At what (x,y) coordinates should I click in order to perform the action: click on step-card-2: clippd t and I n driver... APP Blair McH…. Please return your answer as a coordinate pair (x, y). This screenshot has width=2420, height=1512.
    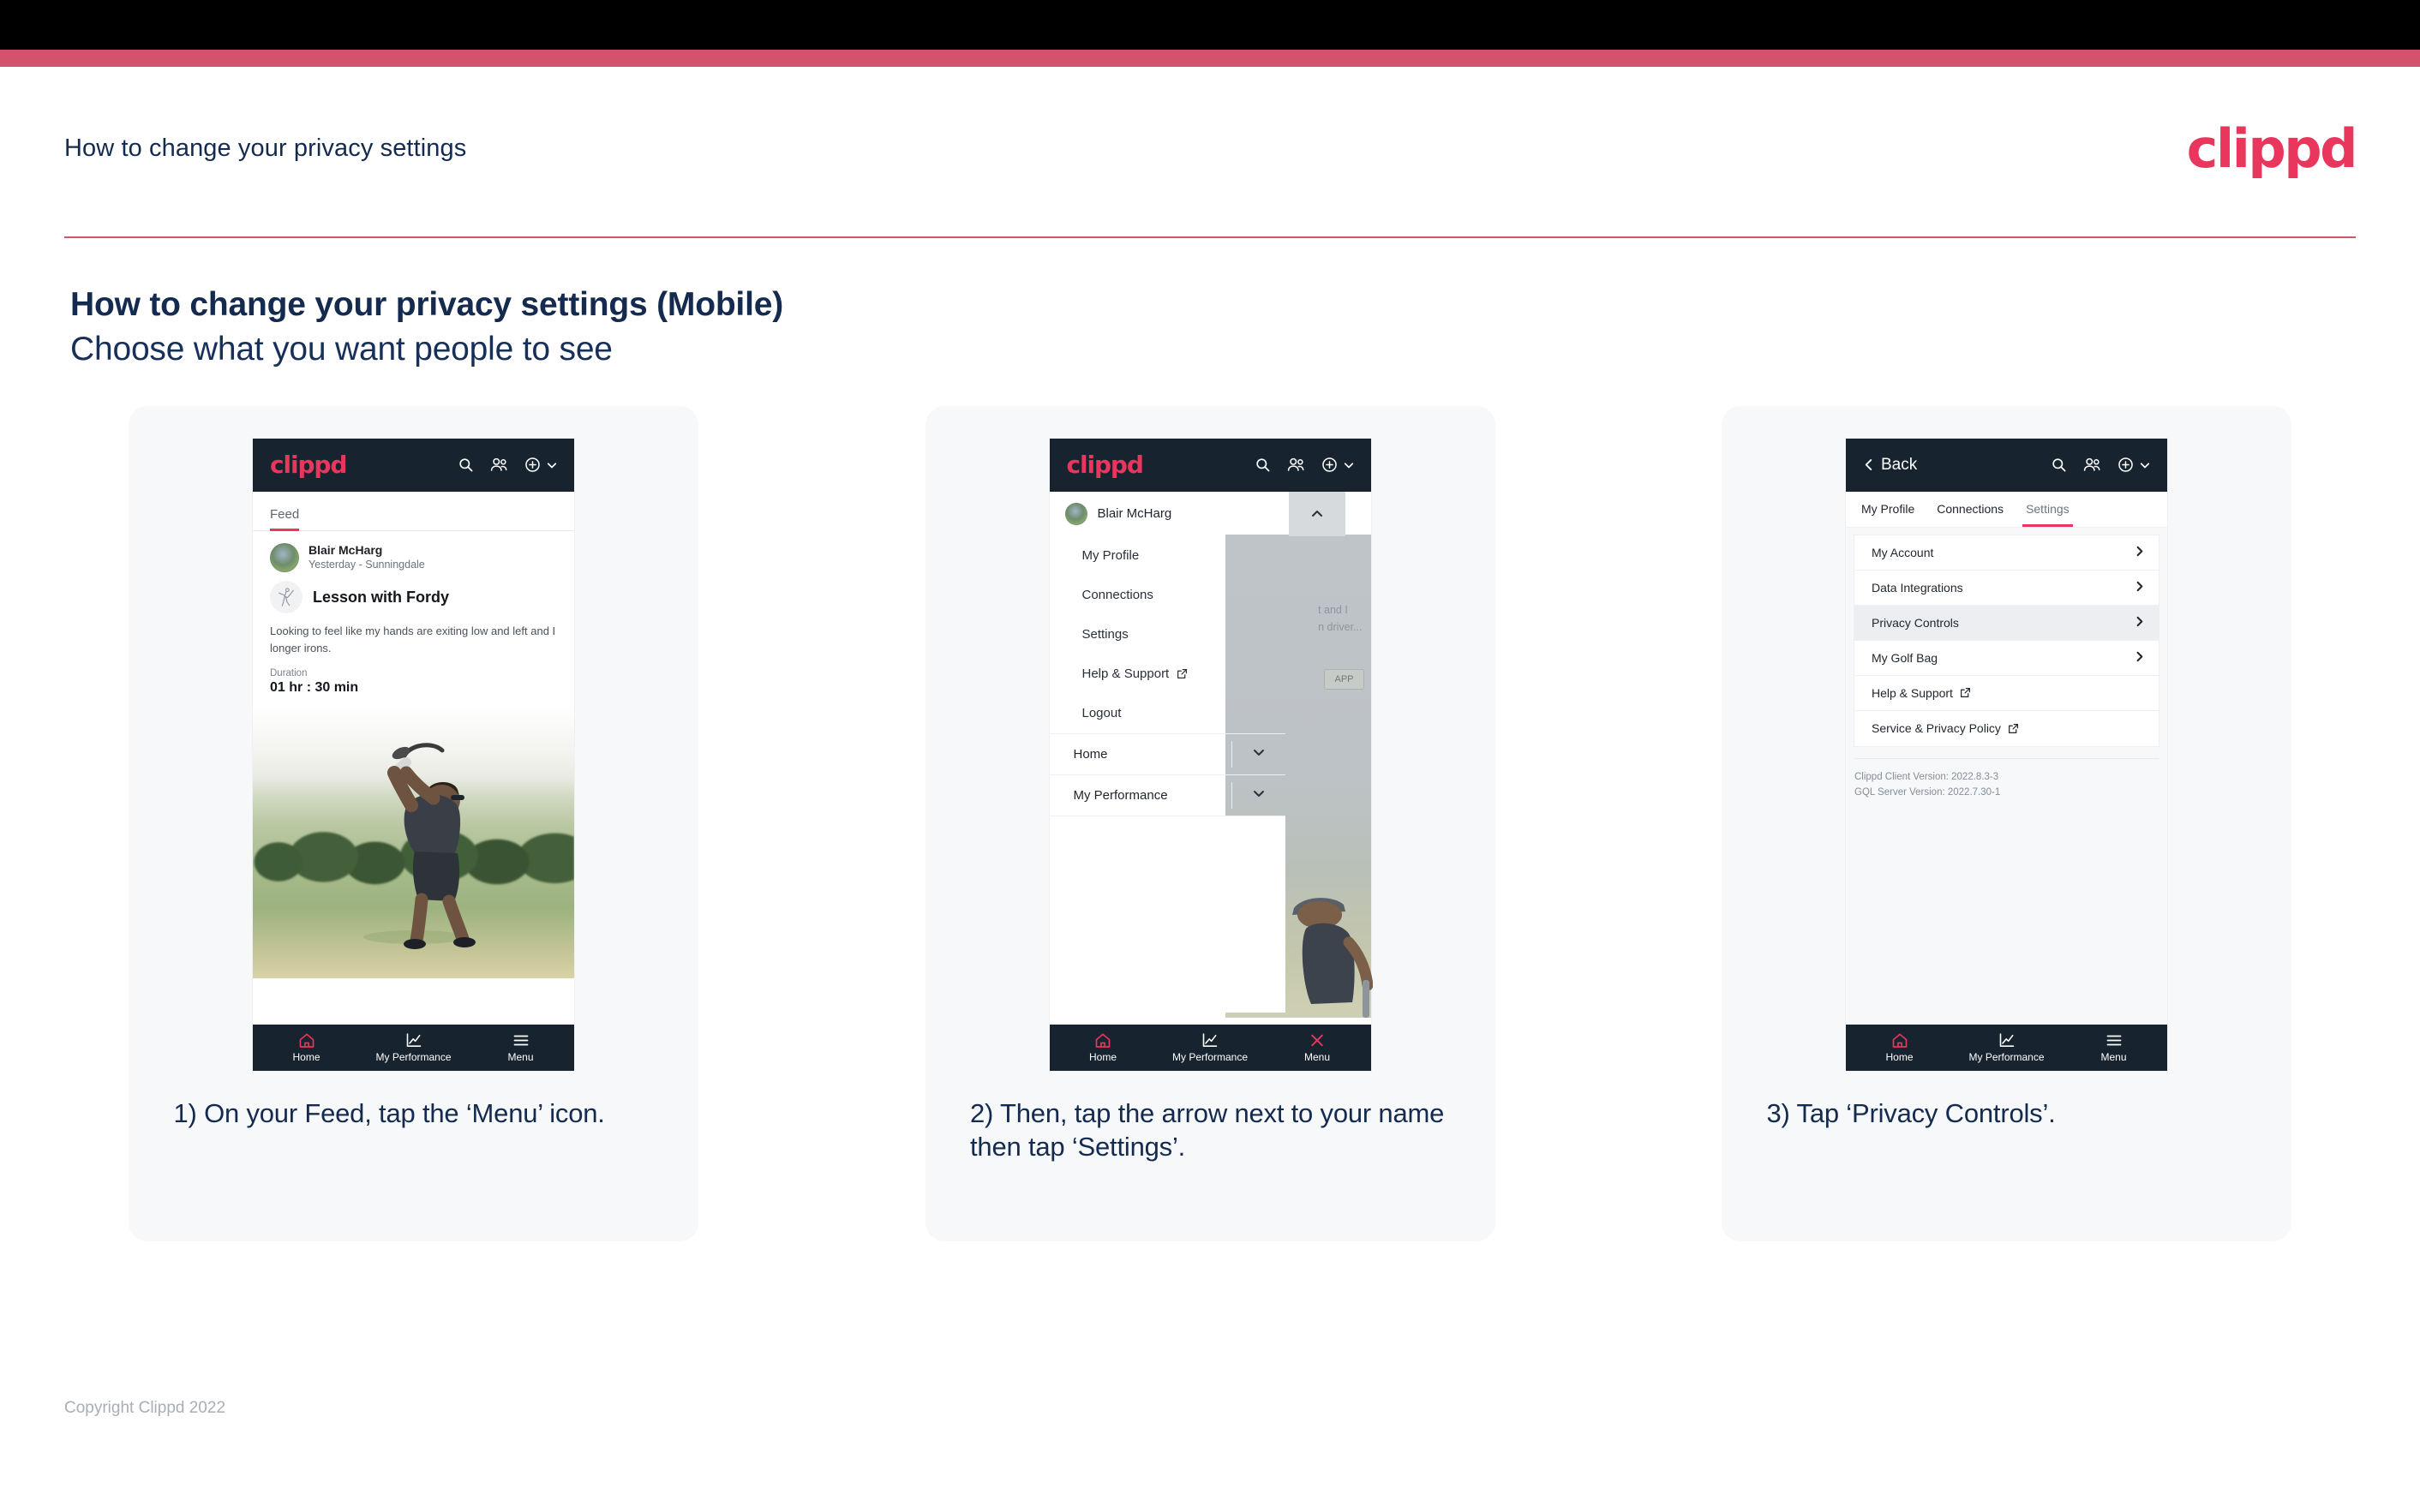
    Looking at the image, I should click on (1210, 823).